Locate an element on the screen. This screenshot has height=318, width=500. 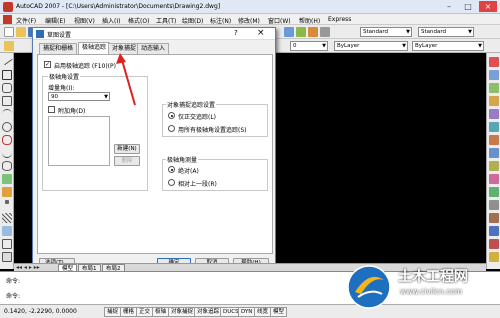
calculator-icon is located at coordinates (325, 32).